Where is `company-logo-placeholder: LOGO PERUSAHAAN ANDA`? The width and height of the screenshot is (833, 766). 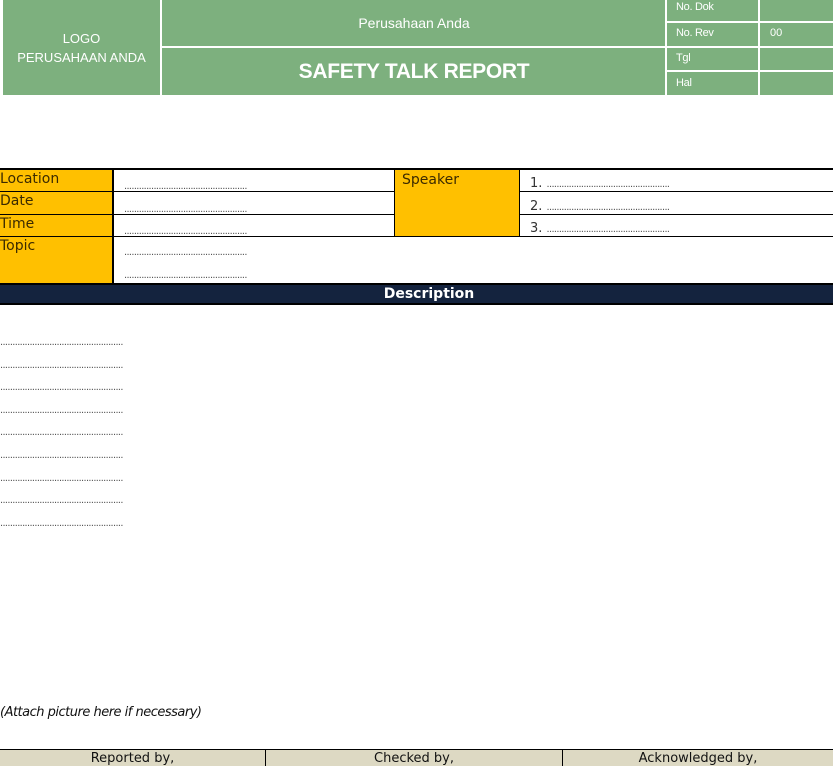
company-logo-placeholder: LOGO PERUSAHAAN ANDA is located at coordinates (81, 47).